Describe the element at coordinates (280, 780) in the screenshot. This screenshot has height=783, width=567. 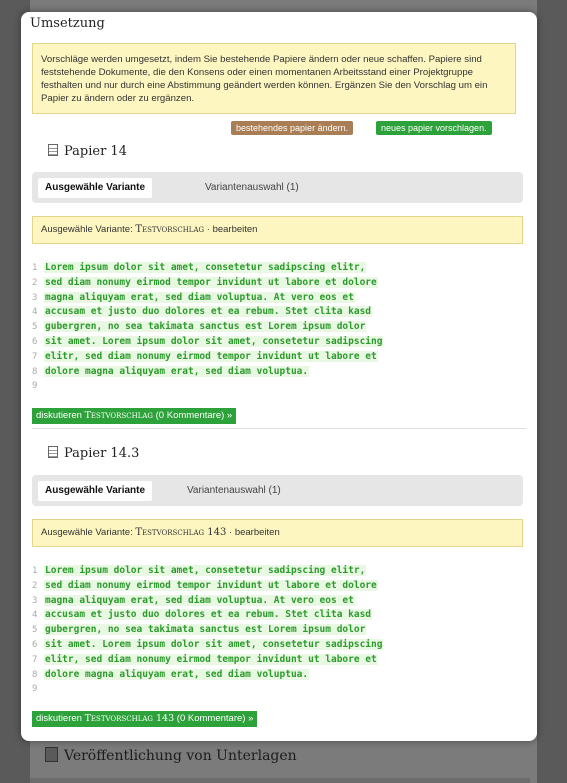
I see `background-bar` at that location.